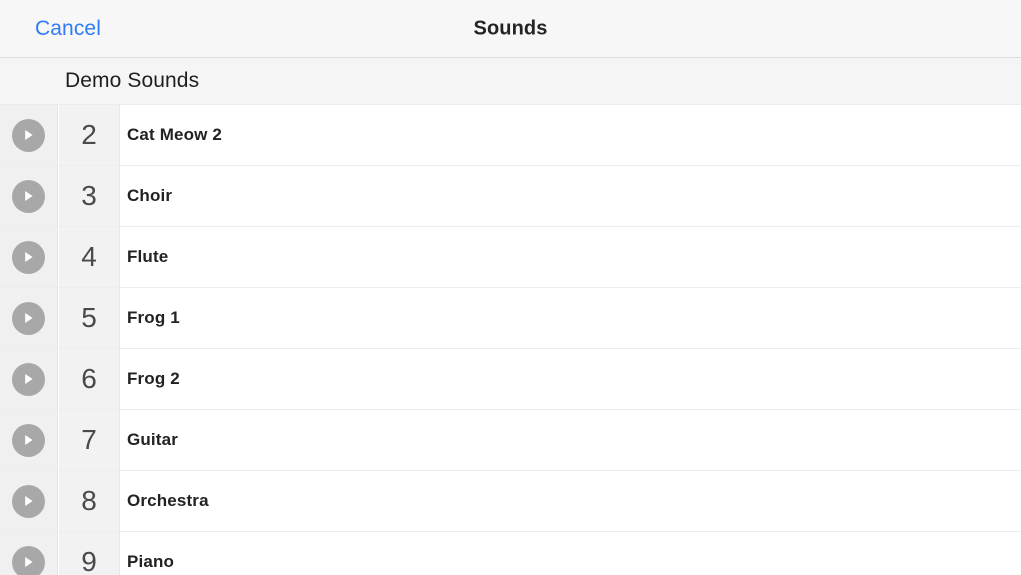 Image resolution: width=1021 pixels, height=575 pixels. Describe the element at coordinates (132, 80) in the screenshot. I see `section-header-label: Demo Sounds` at that location.